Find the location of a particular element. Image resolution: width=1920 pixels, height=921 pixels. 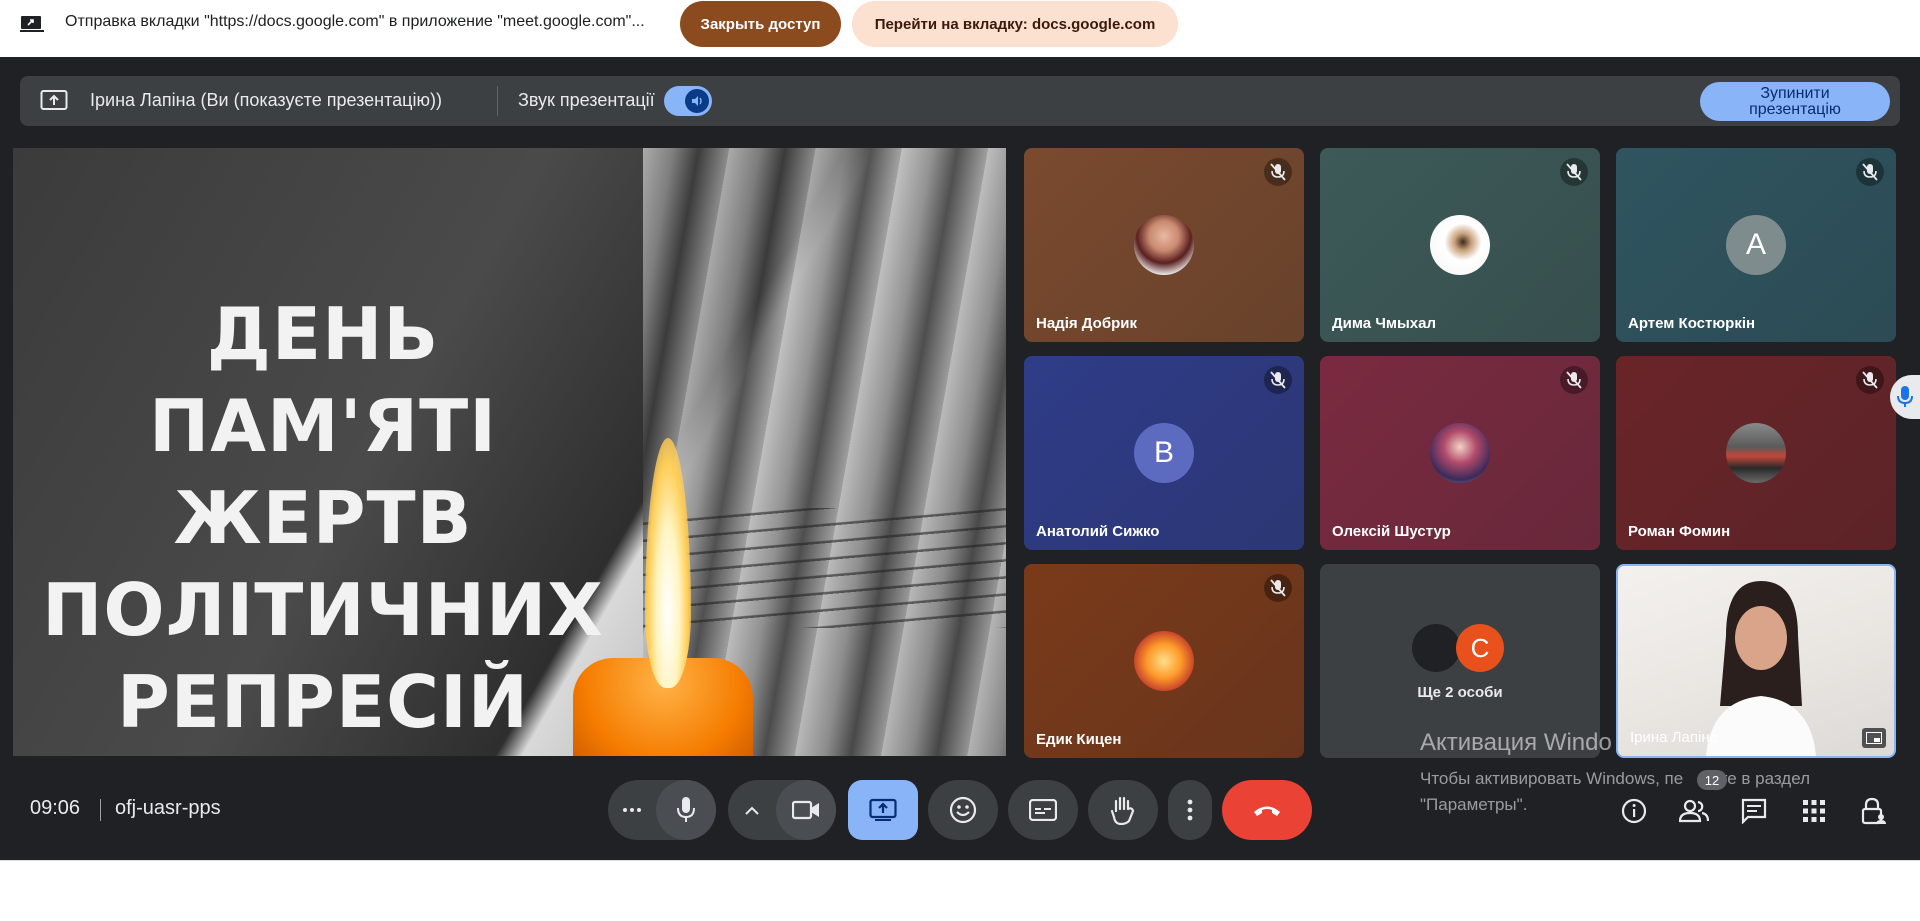

participant-tile: Надія Добрик is located at coordinates (1164, 245).